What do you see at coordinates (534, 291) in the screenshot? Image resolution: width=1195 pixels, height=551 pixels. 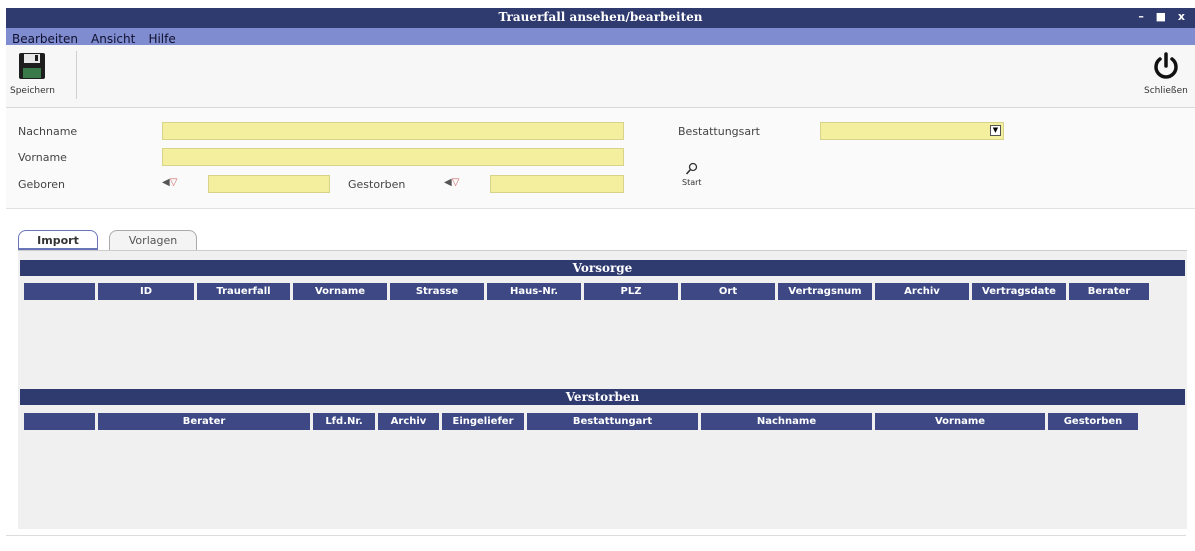 I see `vorsorge-col-haus-nr: Haus-Nr.` at bounding box center [534, 291].